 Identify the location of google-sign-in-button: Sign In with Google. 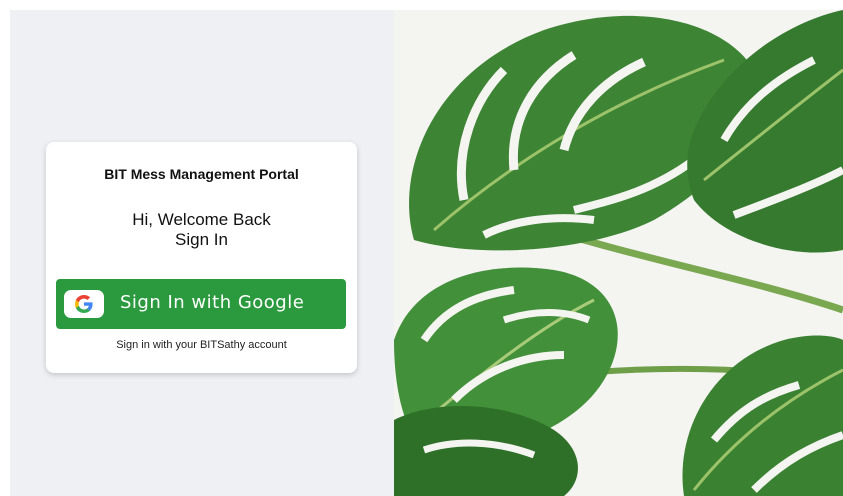
(201, 304).